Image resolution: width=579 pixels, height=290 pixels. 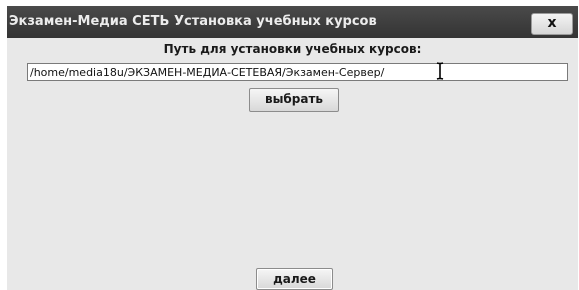 I want to click on path-input, so click(x=297, y=72).